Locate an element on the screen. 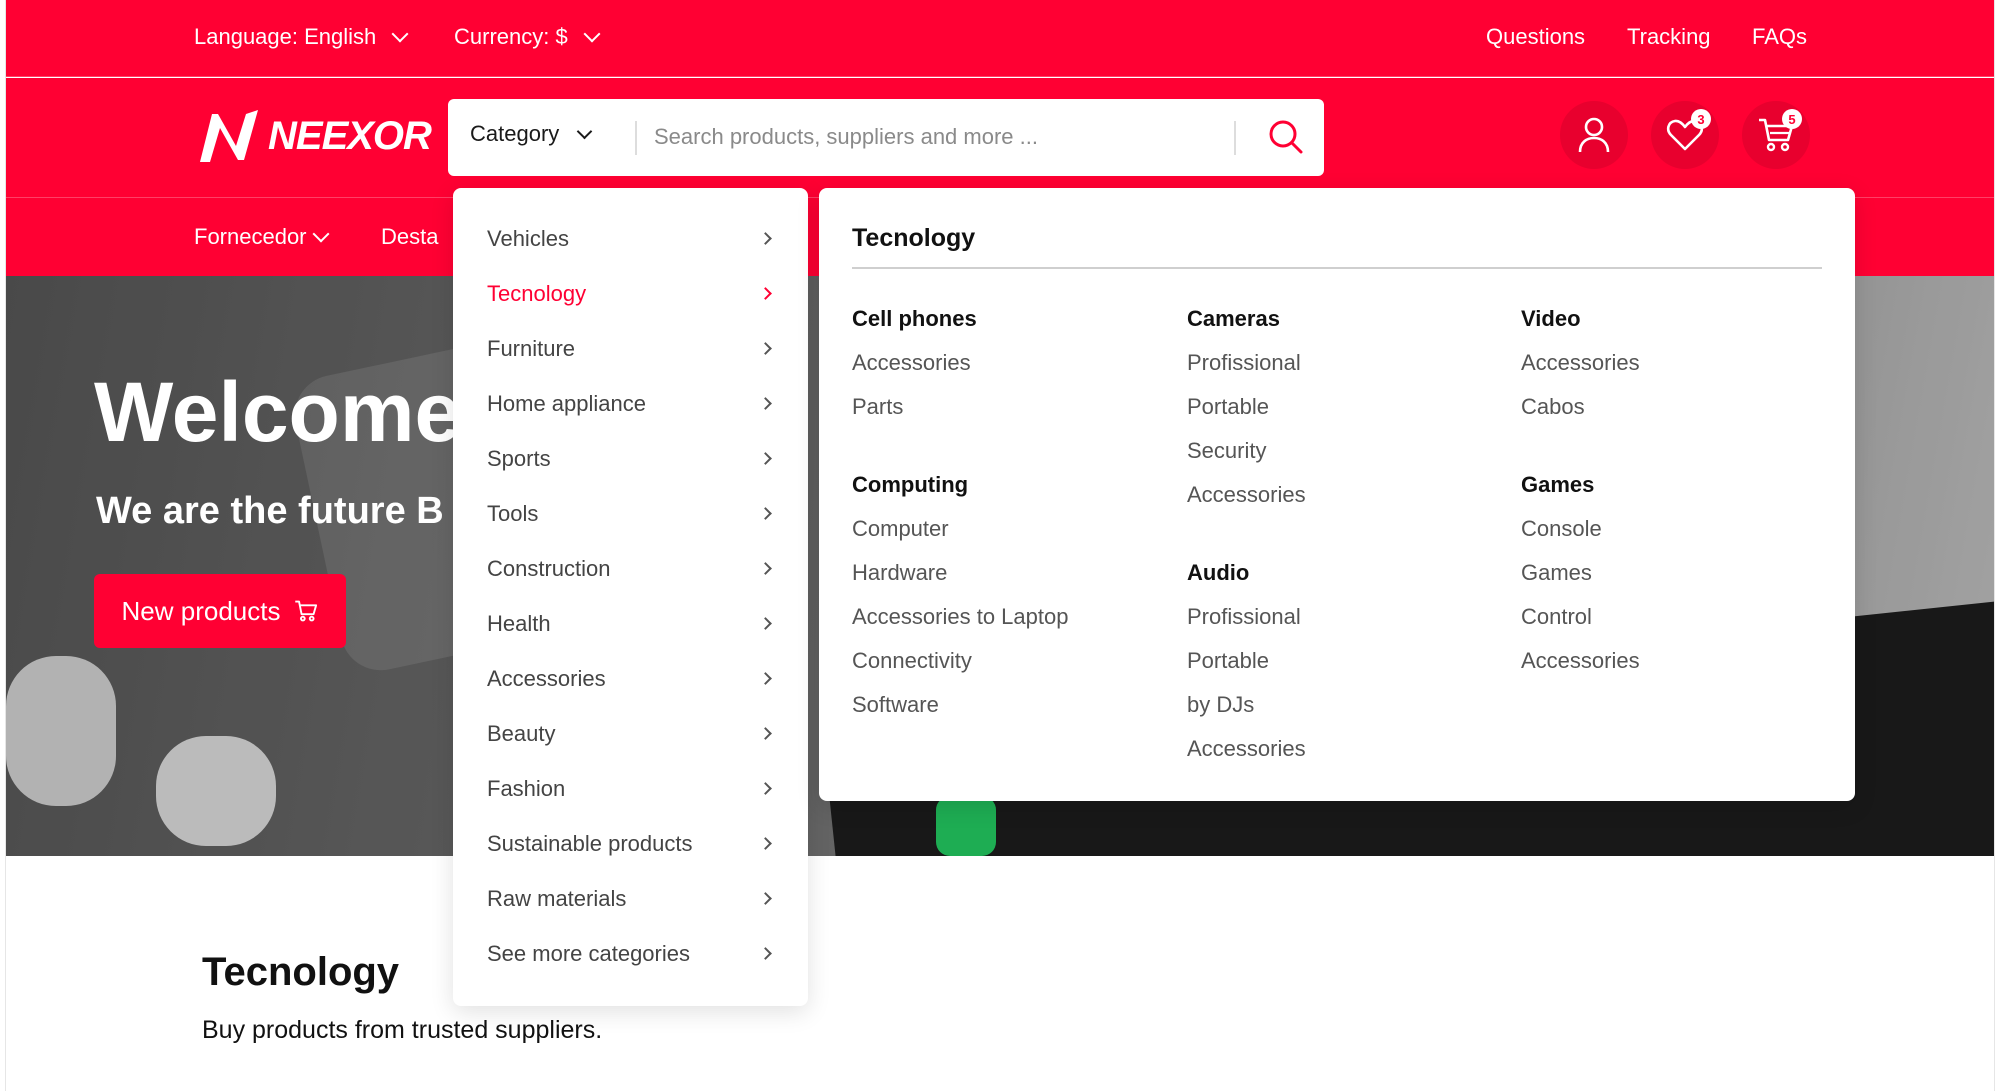 This screenshot has width=2000, height=1091. group-heading-cameras: Cameras is located at coordinates (1233, 319).